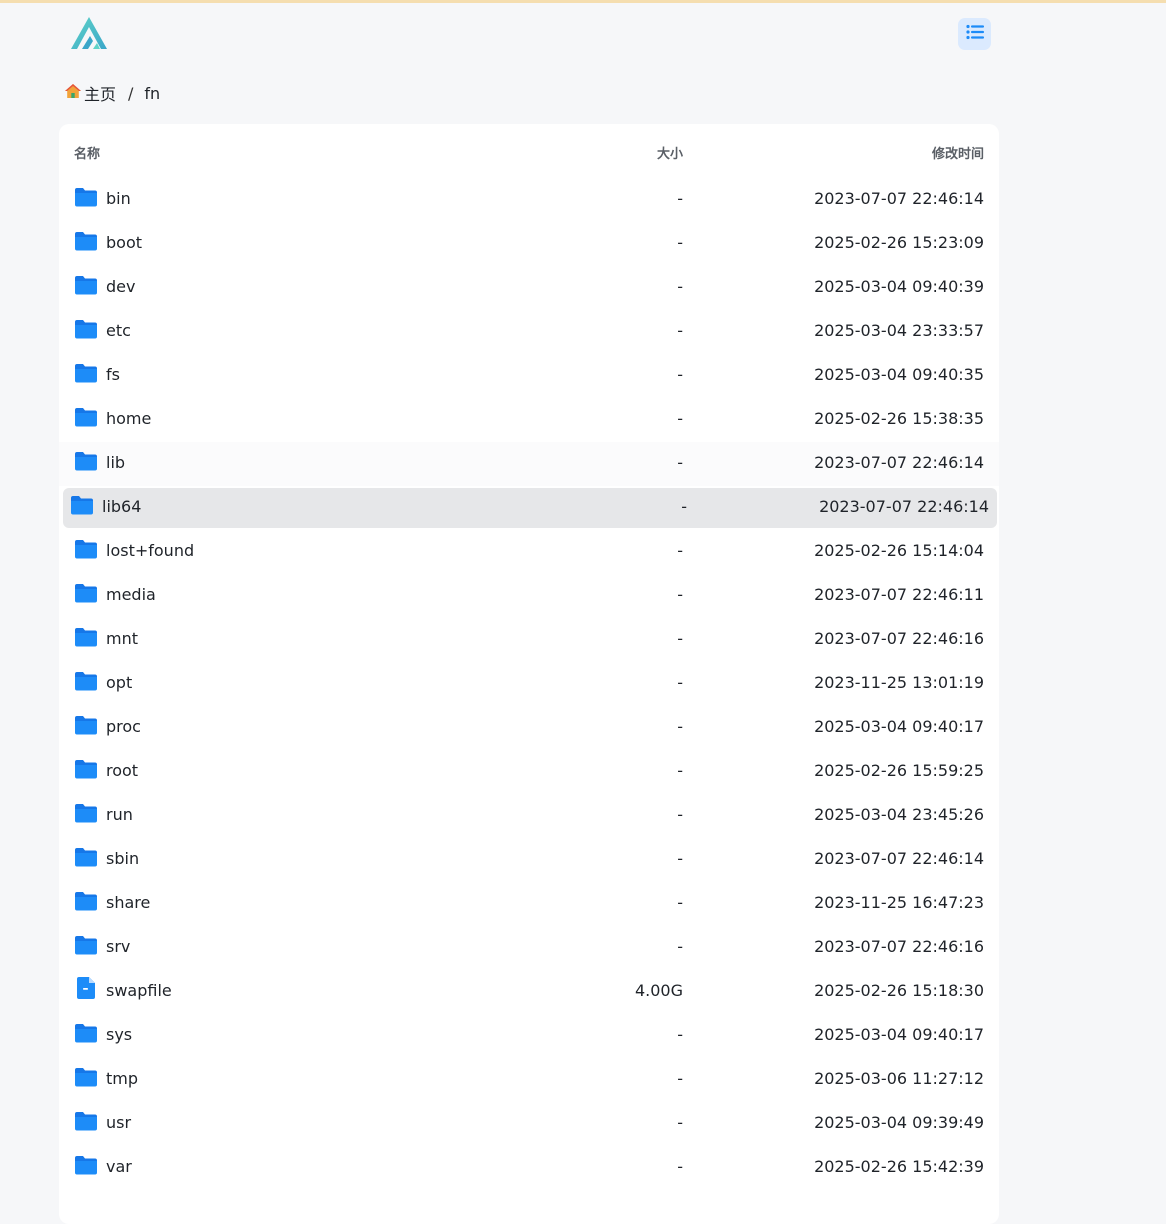  What do you see at coordinates (899, 374) in the screenshot?
I see `file-modified-time: 2025-03-04 09:40:35` at bounding box center [899, 374].